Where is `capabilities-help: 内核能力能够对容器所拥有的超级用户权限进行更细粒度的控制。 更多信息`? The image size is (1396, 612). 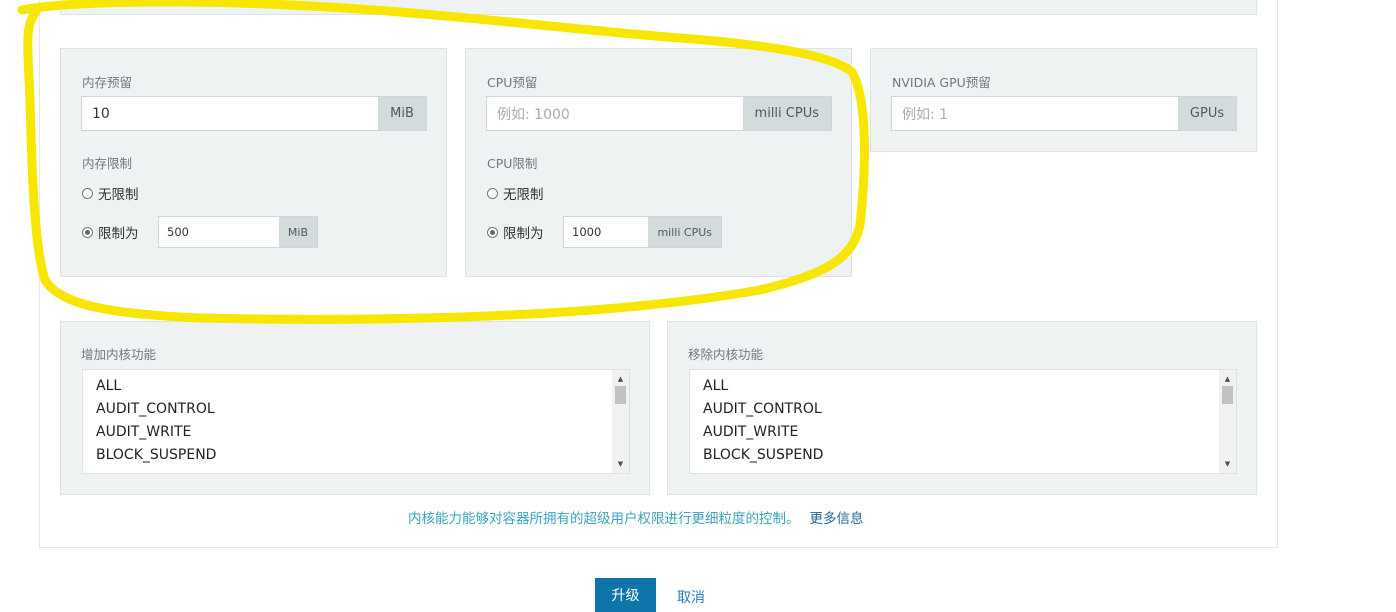 capabilities-help: 内核能力能够对容器所拥有的超级用户权限进行更细粒度的控制。 更多信息 is located at coordinates (636, 517).